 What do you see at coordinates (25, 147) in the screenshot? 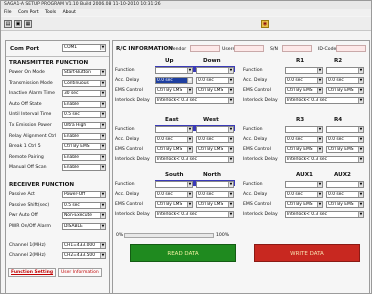
I see `setting-label: Break 1 Ctrl 5` at bounding box center [25, 147].